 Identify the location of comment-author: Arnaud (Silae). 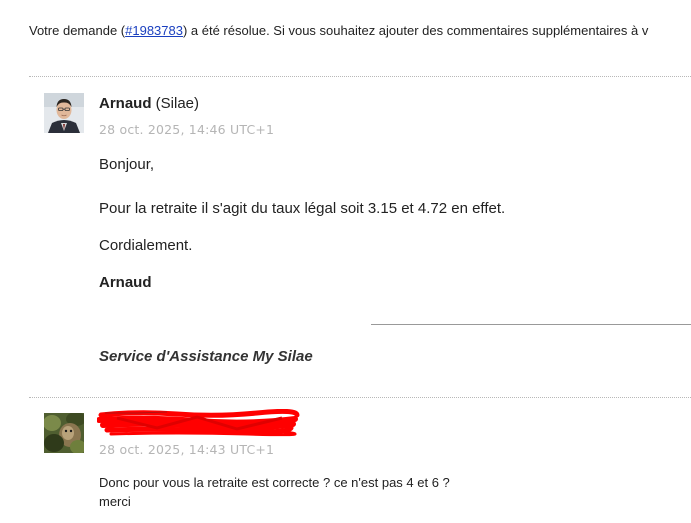
(149, 104).